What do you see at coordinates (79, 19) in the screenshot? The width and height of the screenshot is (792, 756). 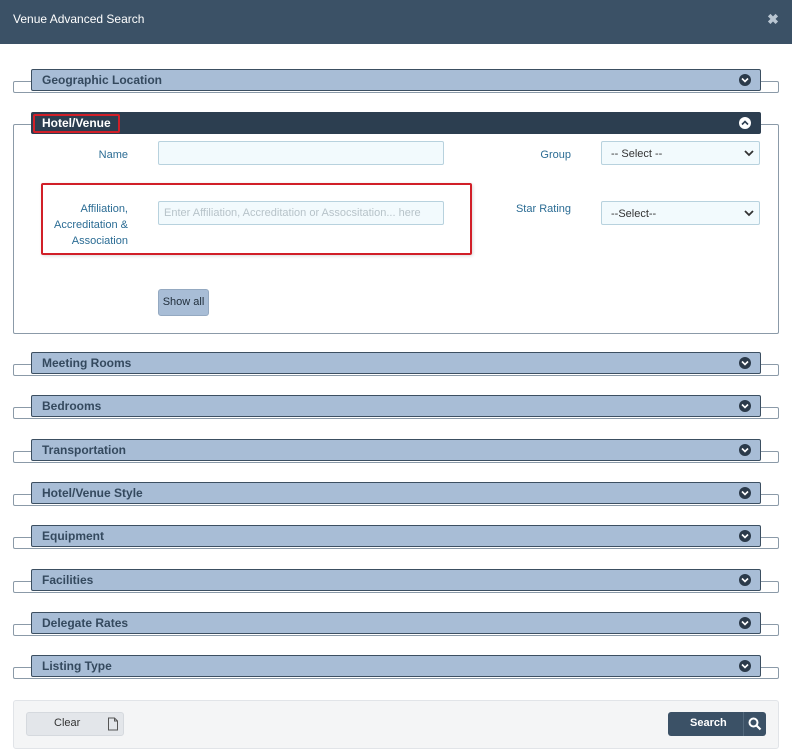 I see `dialog-title: Venue Advanced Search` at bounding box center [79, 19].